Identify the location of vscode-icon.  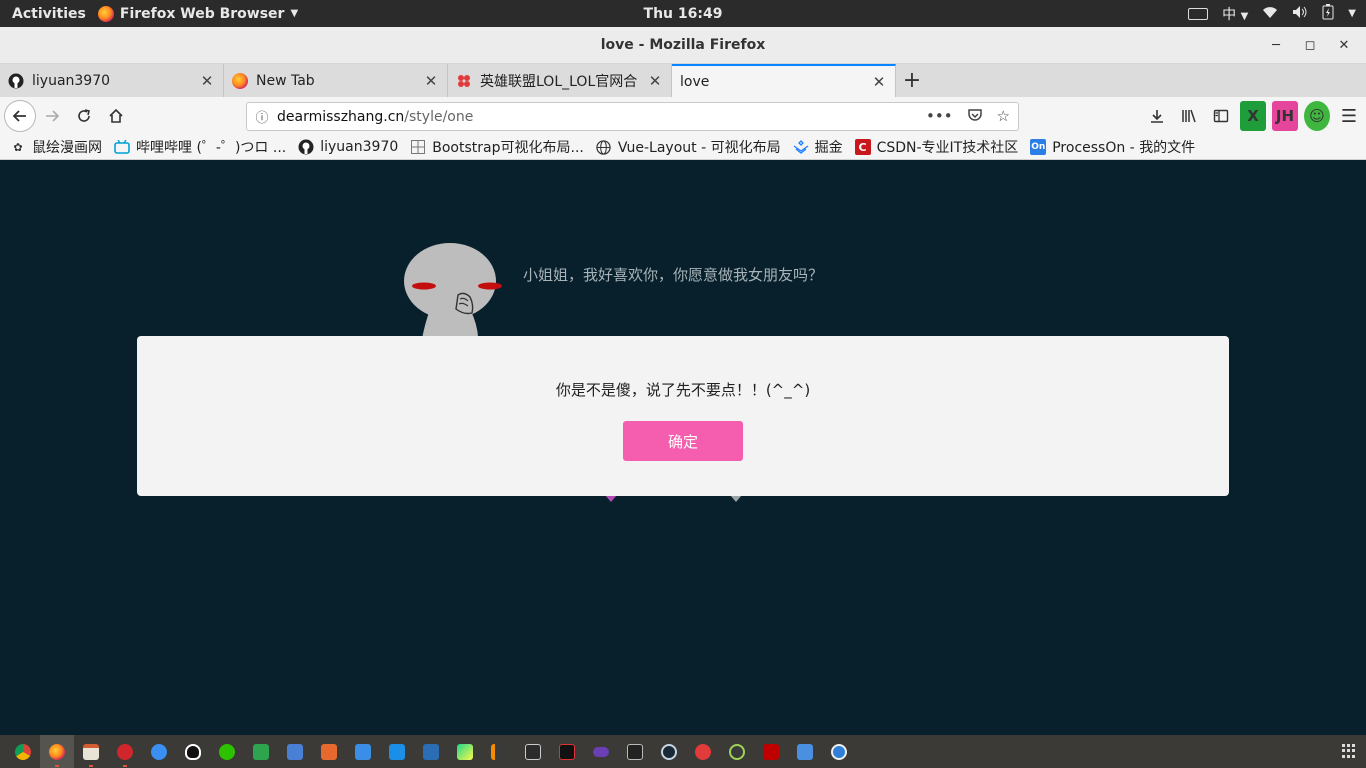
(431, 751).